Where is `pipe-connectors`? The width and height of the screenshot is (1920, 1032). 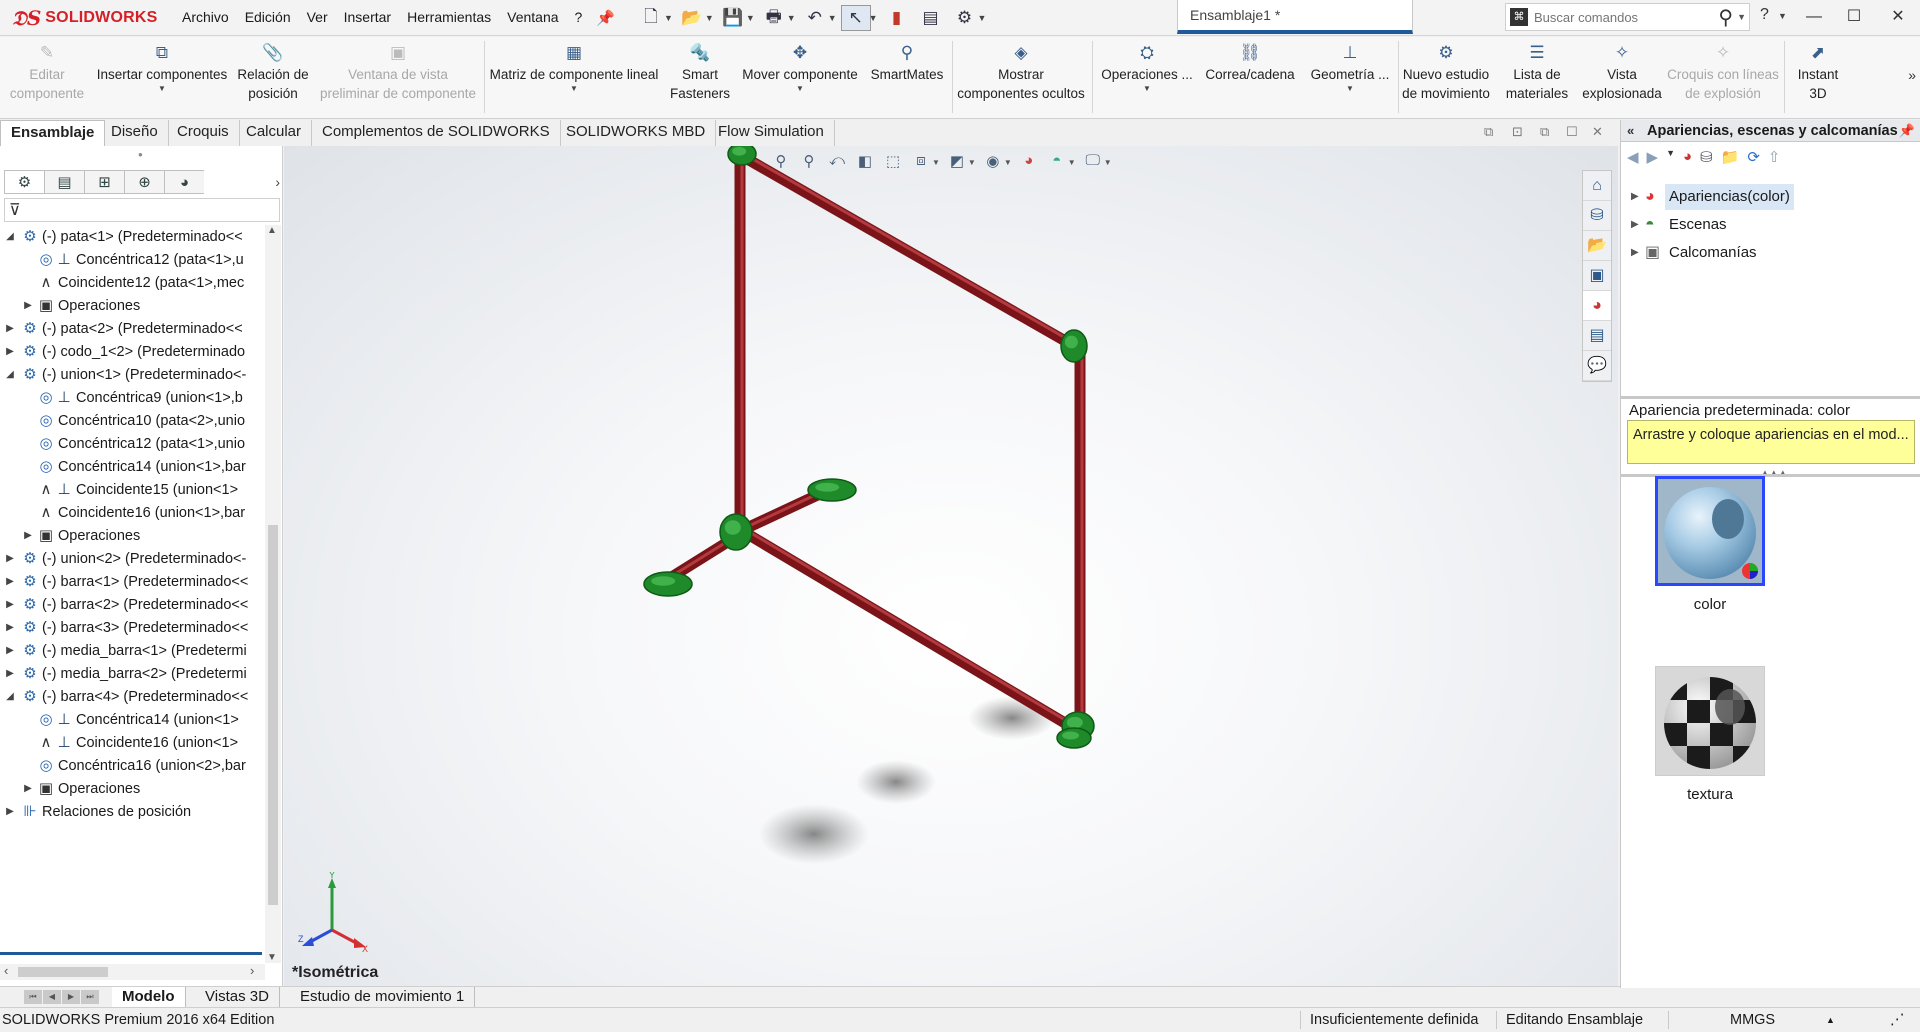
pipe-connectors is located at coordinates (869, 447).